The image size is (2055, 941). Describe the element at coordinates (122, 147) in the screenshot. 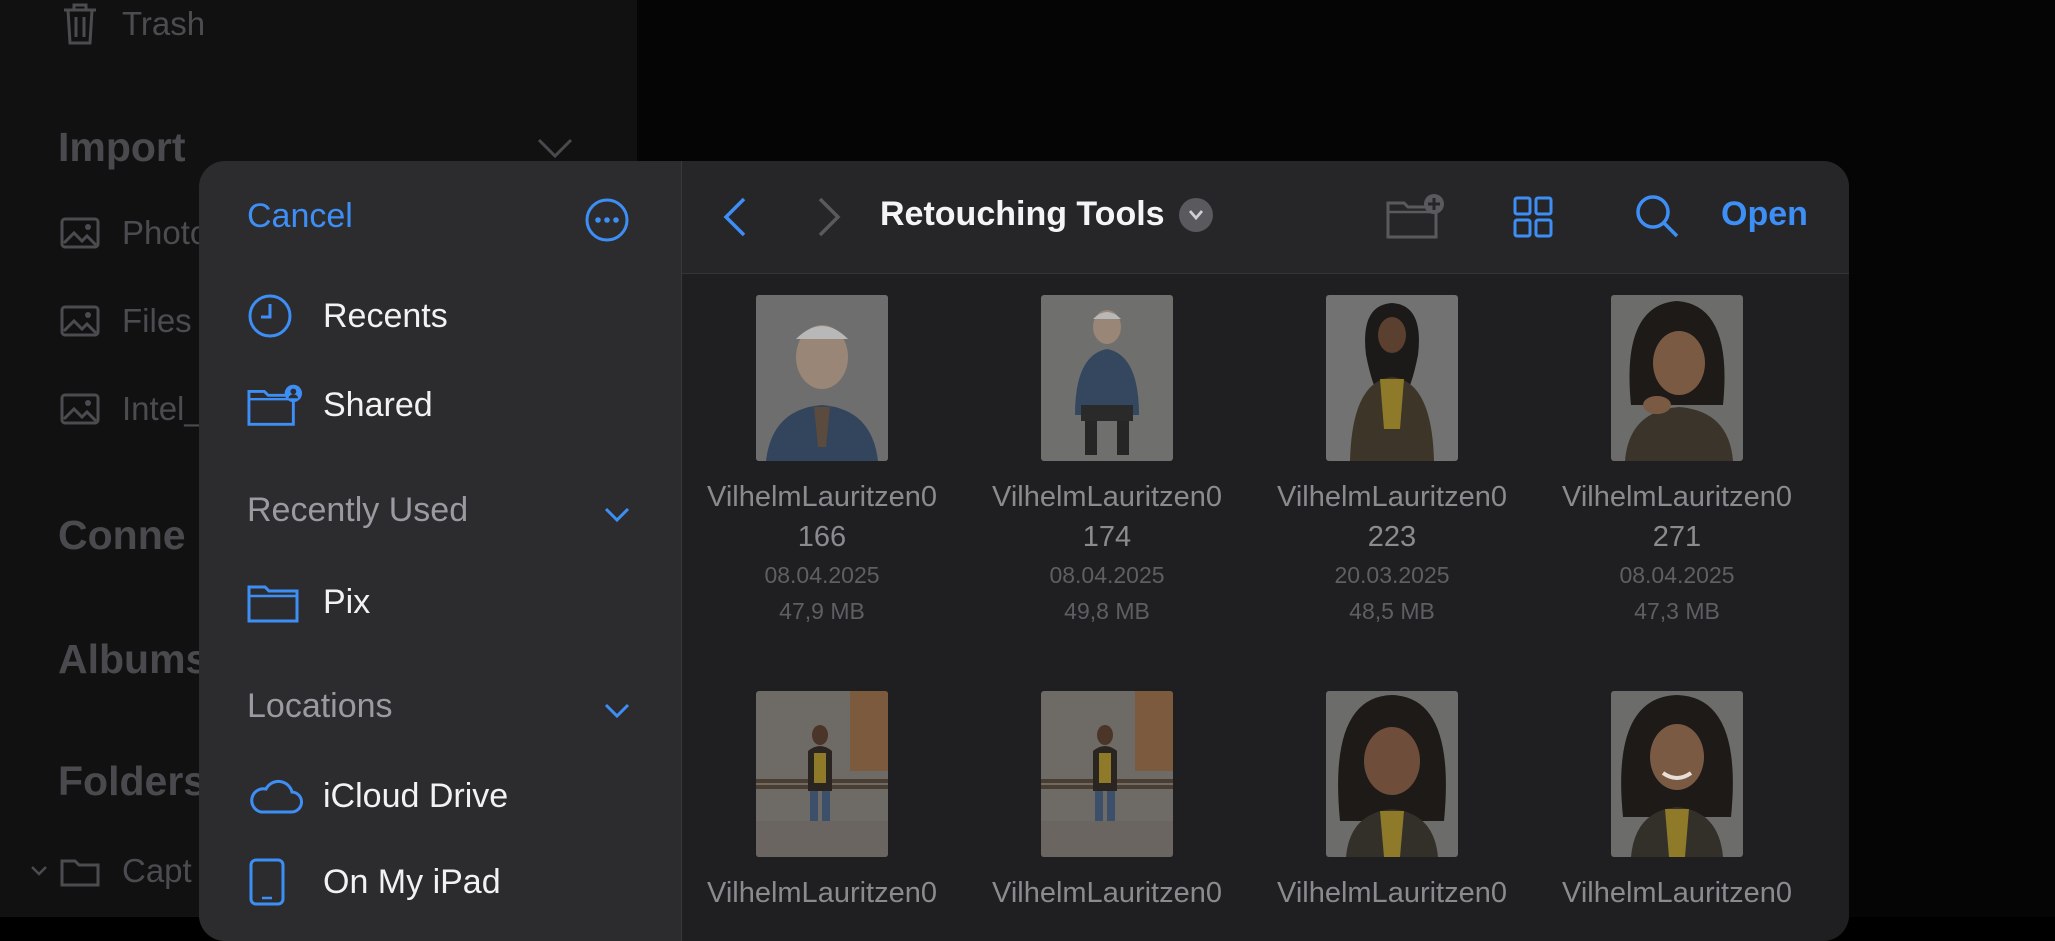

I see `bg-heading-import: Import` at that location.